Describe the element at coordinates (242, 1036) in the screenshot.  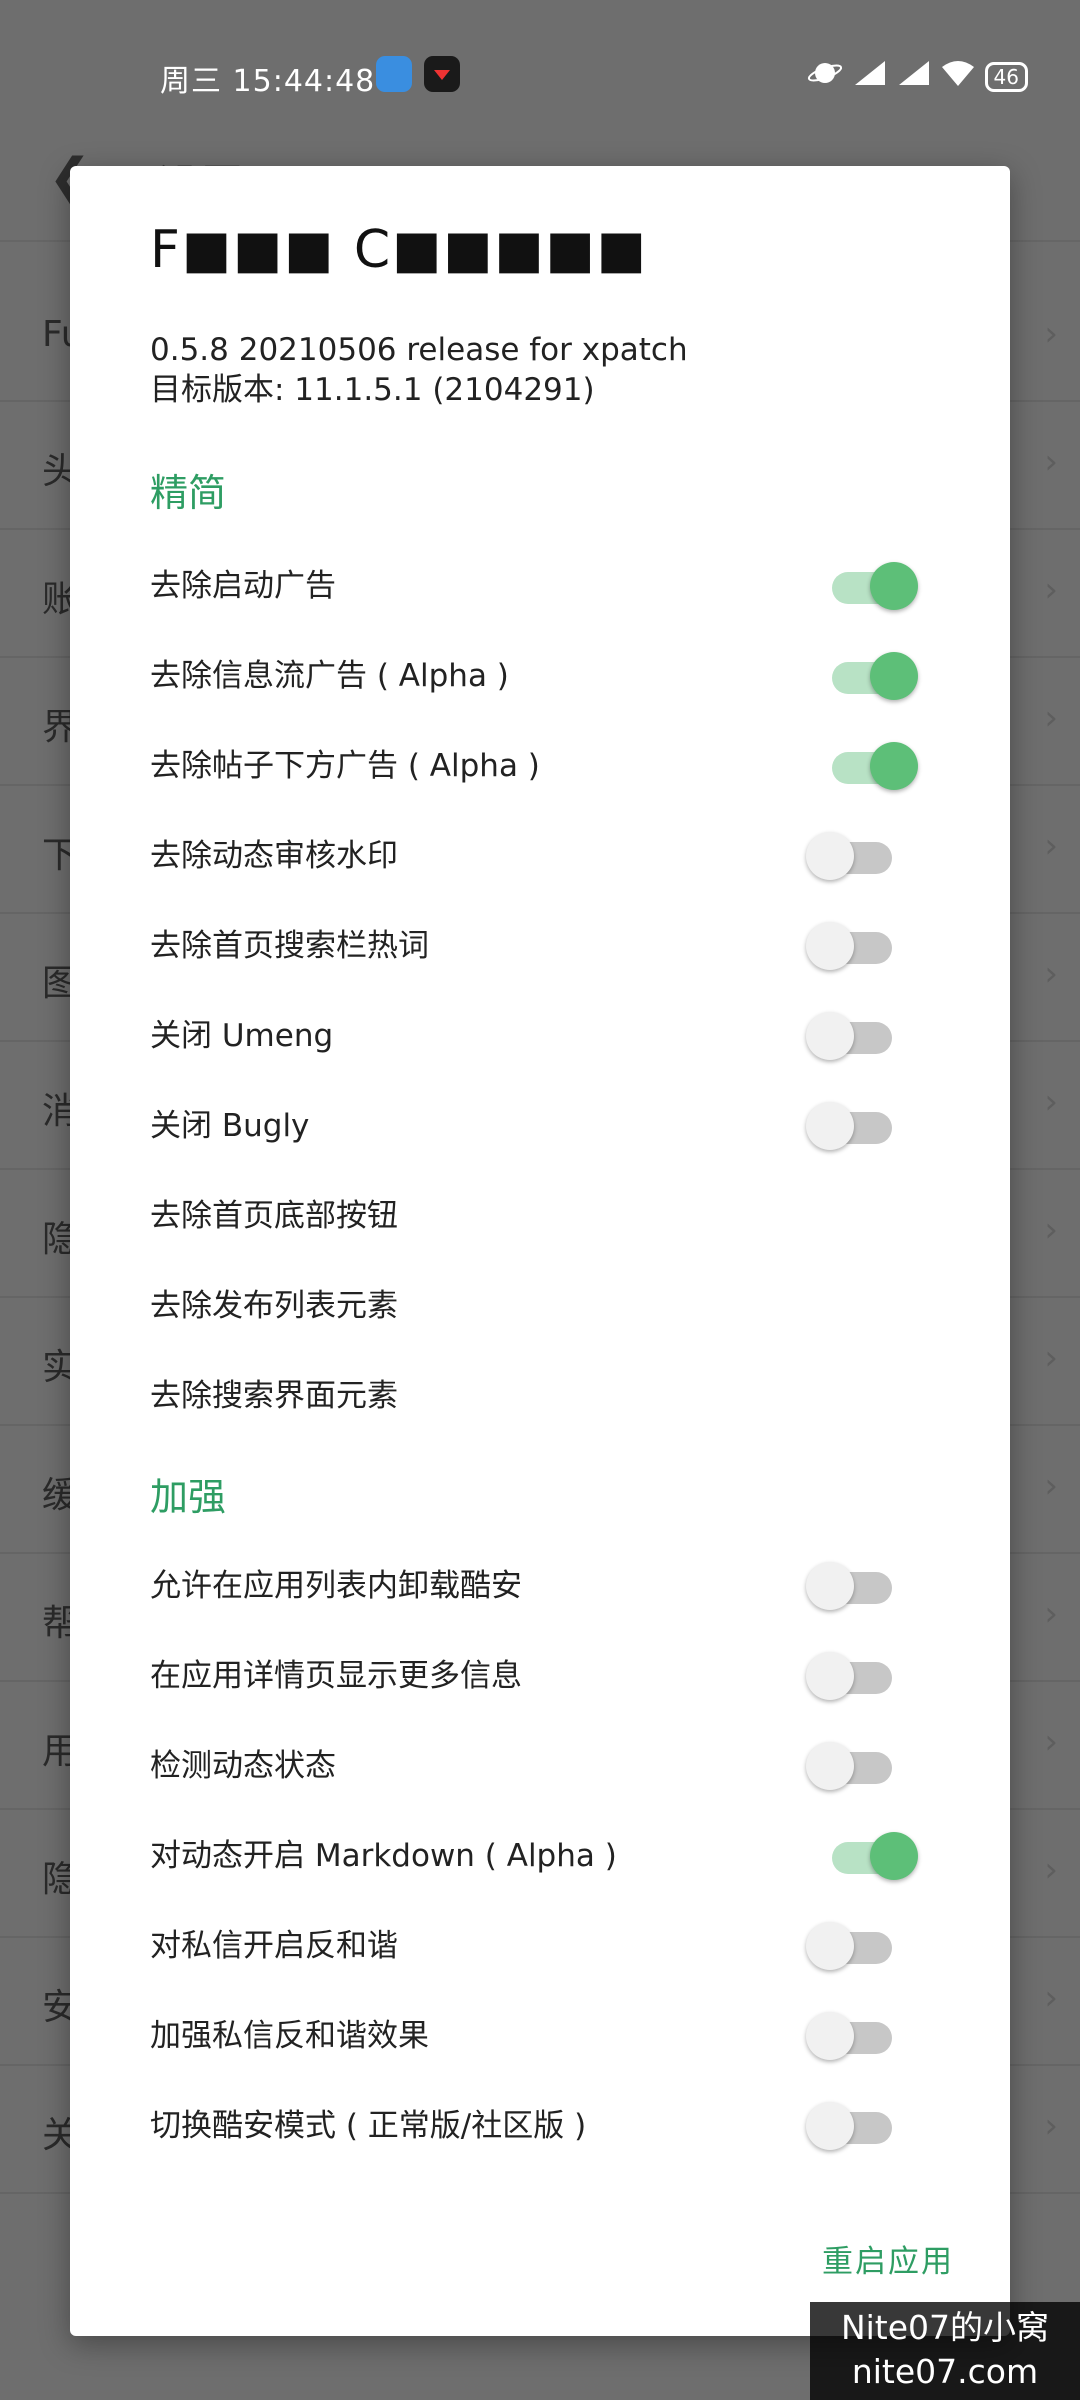
I see `pref-label: 关闭 Umeng` at that location.